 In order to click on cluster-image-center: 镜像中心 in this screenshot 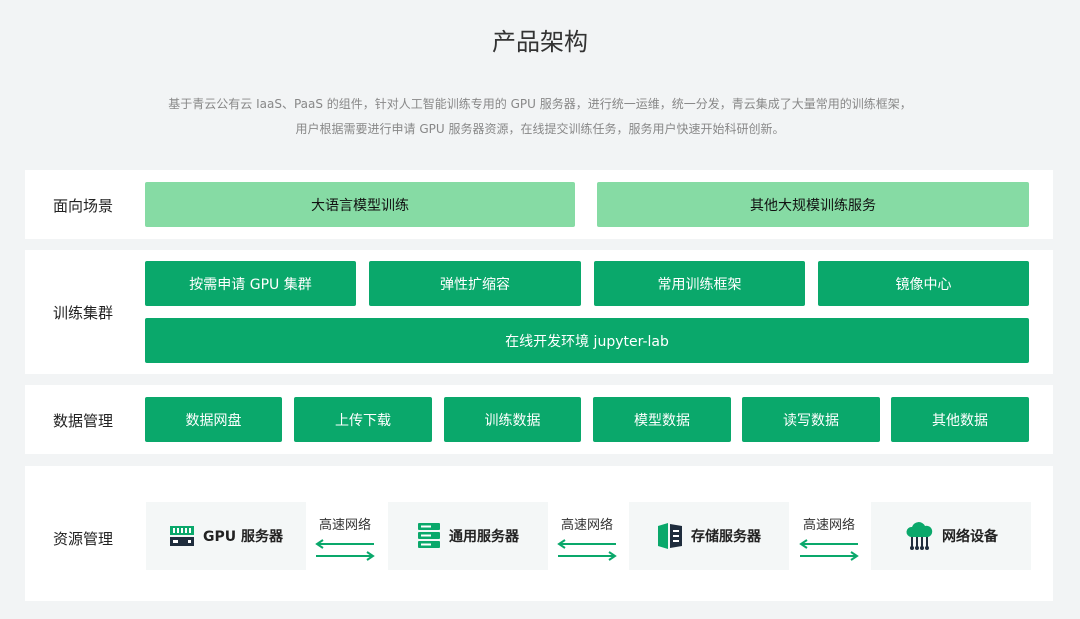, I will do `click(923, 283)`.